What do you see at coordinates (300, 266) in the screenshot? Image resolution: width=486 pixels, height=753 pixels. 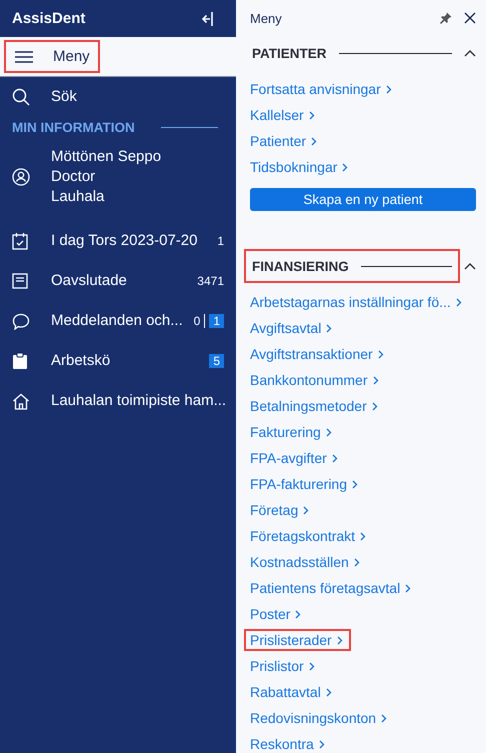 I see `section-heading: FINANSIERING` at bounding box center [300, 266].